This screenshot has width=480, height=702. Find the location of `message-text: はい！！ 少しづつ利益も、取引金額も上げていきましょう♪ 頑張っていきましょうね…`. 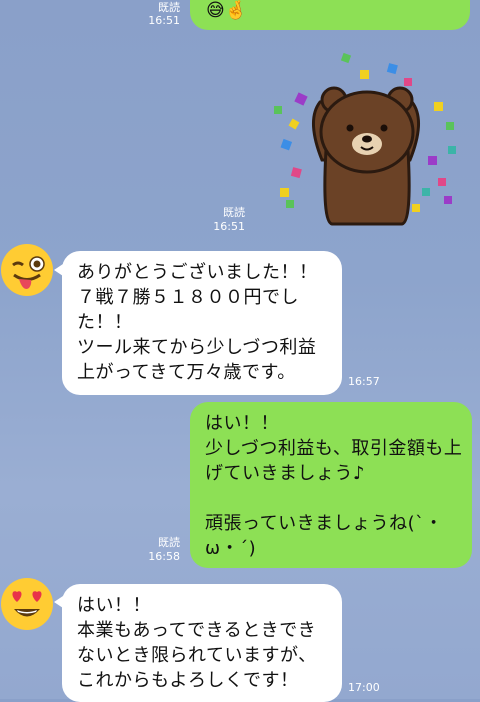

message-text: はい！！ 少しづつ利益も、取引金額も上げていきましょう♪ 頑張っていきましょうね… is located at coordinates (334, 486).